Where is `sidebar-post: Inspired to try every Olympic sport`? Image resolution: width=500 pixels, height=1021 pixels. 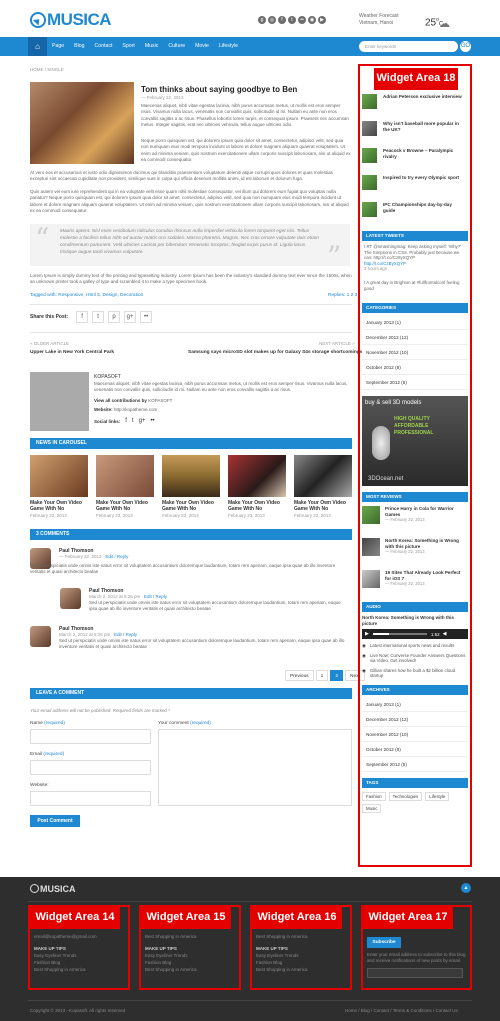 sidebar-post: Inspired to try every Olympic sport is located at coordinates (415, 188).